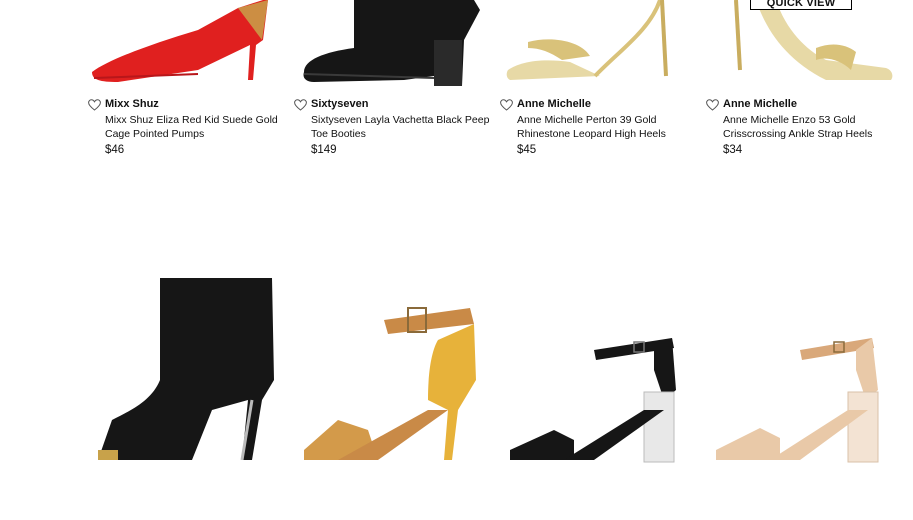 The height and width of the screenshot is (520, 913). Describe the element at coordinates (396, 395) in the screenshot. I see `product-image-mustard-heel` at that location.